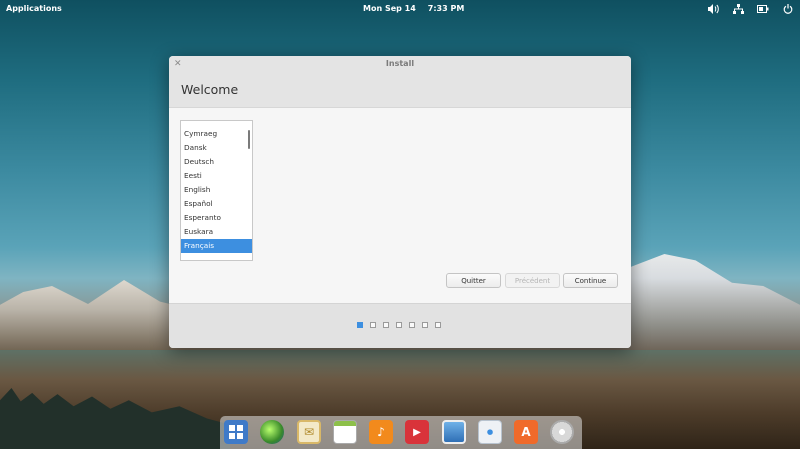  I want to click on calendar-icon, so click(345, 432).